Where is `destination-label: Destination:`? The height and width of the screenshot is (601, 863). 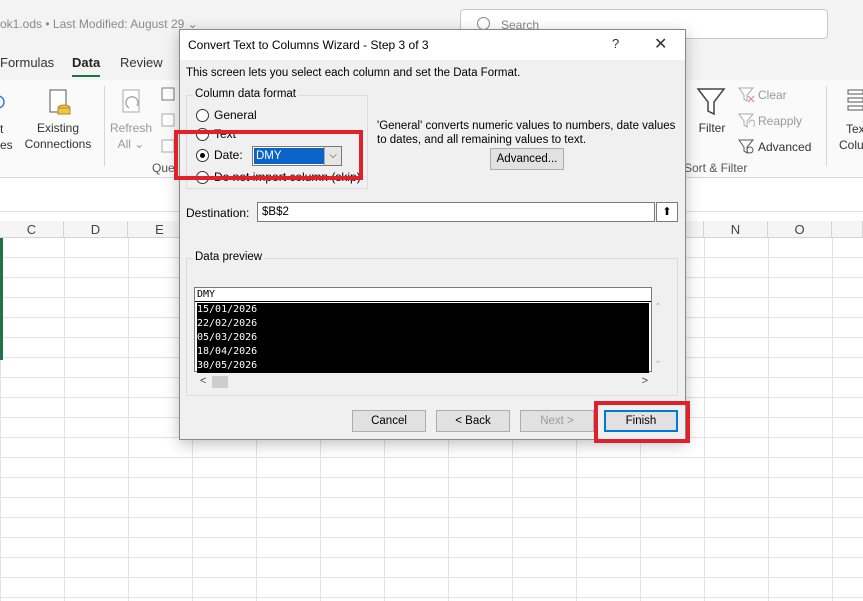 destination-label: Destination: is located at coordinates (218, 213).